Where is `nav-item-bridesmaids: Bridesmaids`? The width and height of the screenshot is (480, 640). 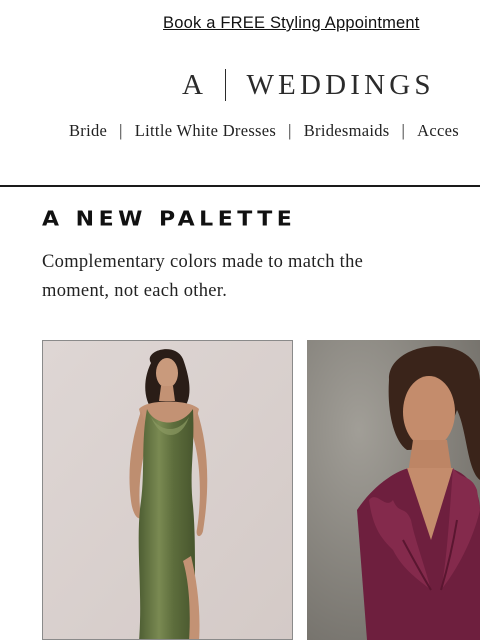 nav-item-bridesmaids: Bridesmaids is located at coordinates (347, 130).